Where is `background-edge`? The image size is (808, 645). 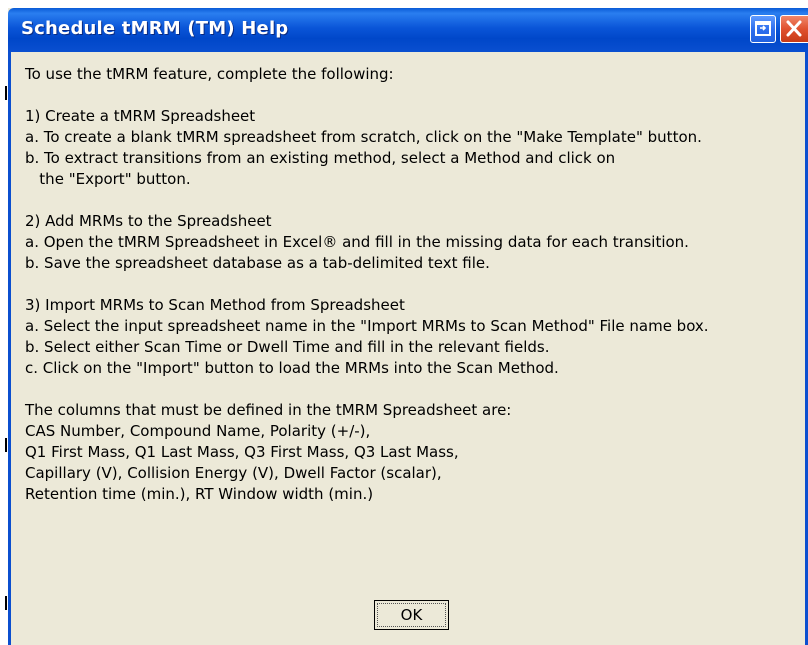
background-edge is located at coordinates (4, 322).